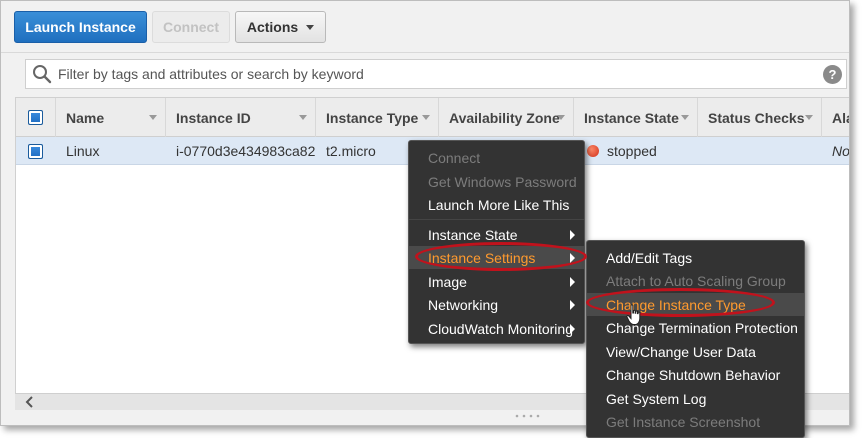 The image size is (864, 438). I want to click on search-input, so click(438, 74).